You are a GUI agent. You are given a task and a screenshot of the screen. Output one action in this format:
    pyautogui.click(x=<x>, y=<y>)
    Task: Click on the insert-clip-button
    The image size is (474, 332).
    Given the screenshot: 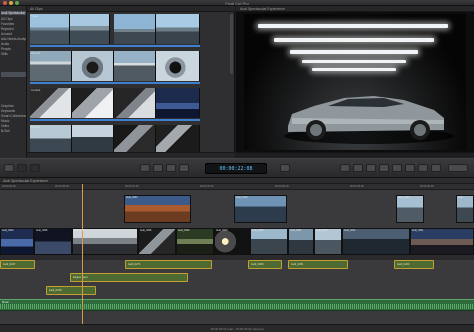 What is the action you would take?
    pyautogui.click(x=158, y=168)
    